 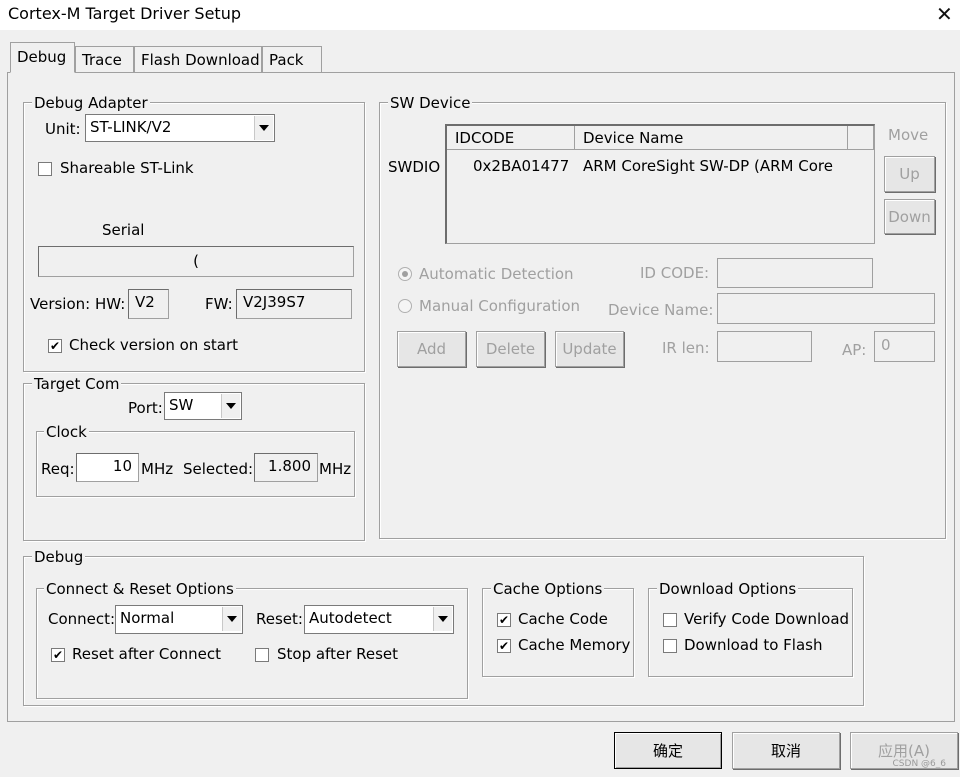 What do you see at coordinates (157, 469) in the screenshot?
I see `req-unit: MHz` at bounding box center [157, 469].